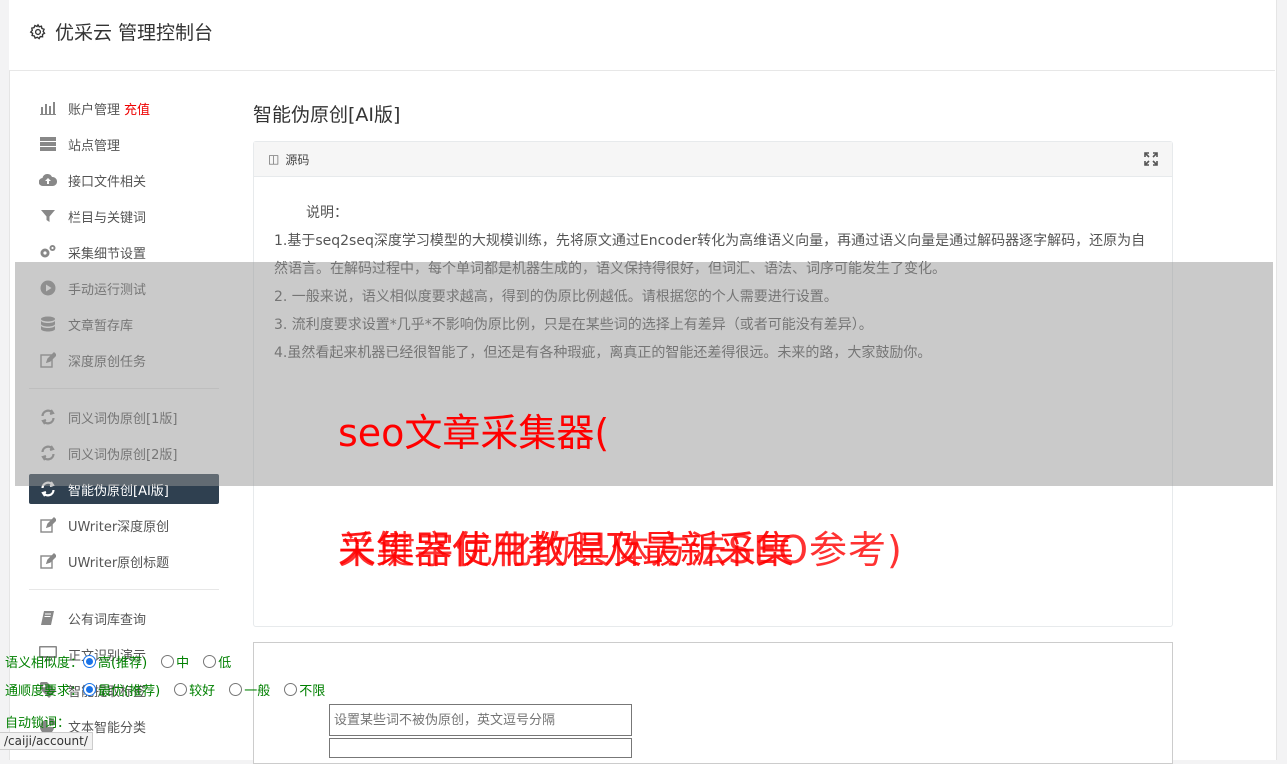 The image size is (1287, 764). Describe the element at coordinates (48, 618) in the screenshot. I see `book-icon` at that location.